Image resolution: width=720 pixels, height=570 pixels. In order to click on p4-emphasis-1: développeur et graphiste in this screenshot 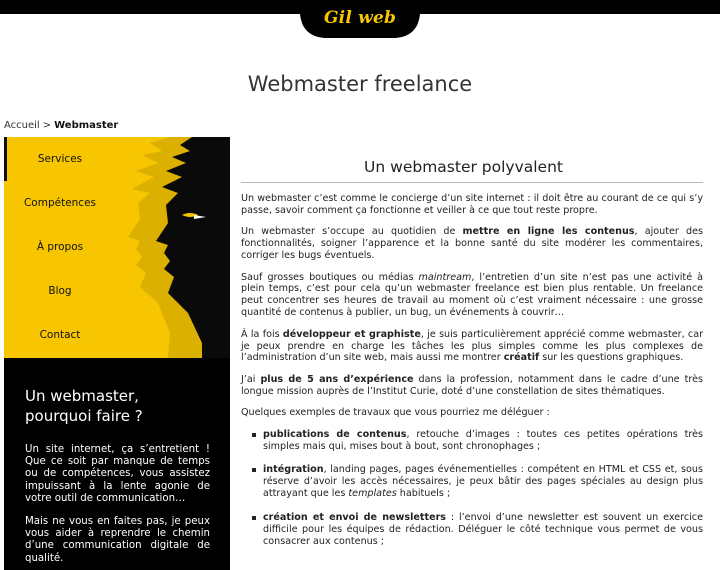, I will do `click(351, 334)`.